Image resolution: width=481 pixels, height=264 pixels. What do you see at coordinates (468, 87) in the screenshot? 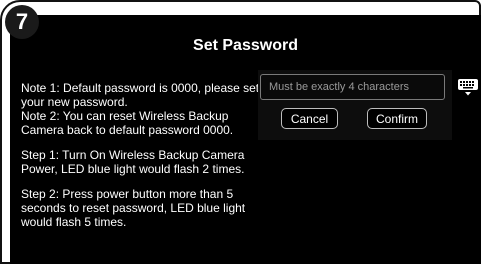
I see `keyboard-icon` at bounding box center [468, 87].